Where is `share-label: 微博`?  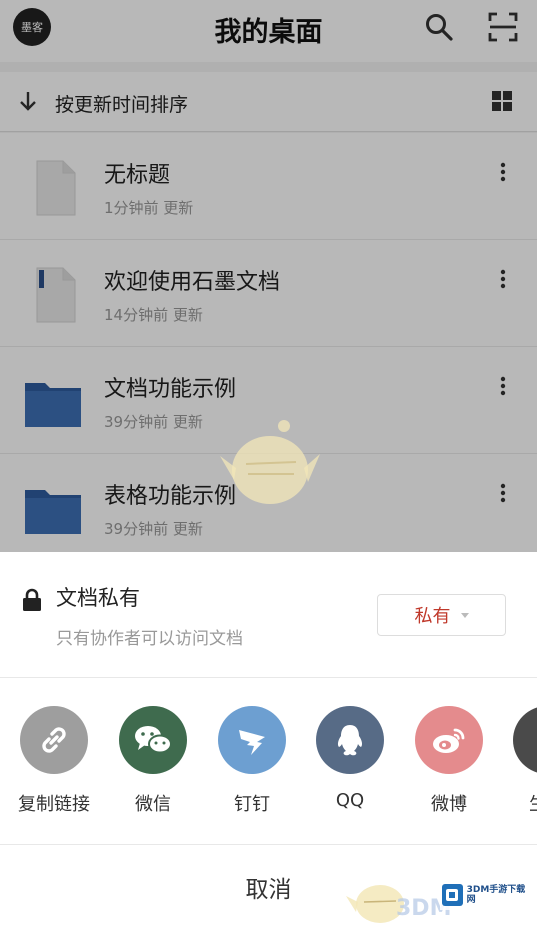
share-label: 微博 is located at coordinates (449, 804).